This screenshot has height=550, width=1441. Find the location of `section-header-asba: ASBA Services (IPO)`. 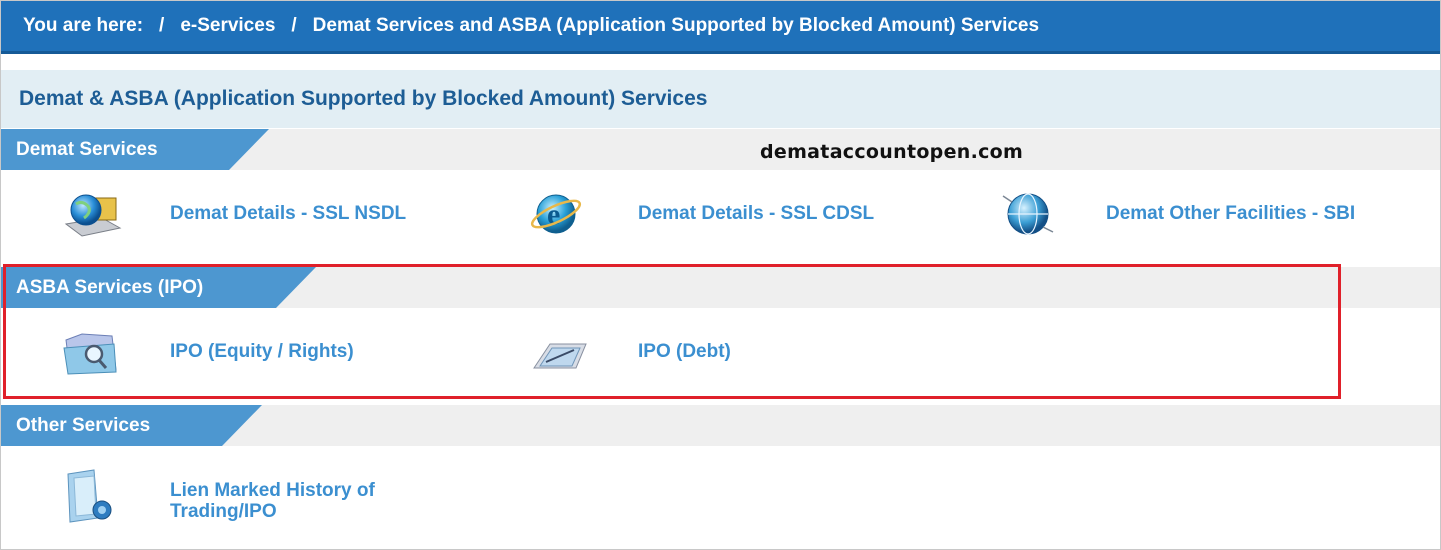

section-header-asba: ASBA Services (IPO) is located at coordinates (720, 287).